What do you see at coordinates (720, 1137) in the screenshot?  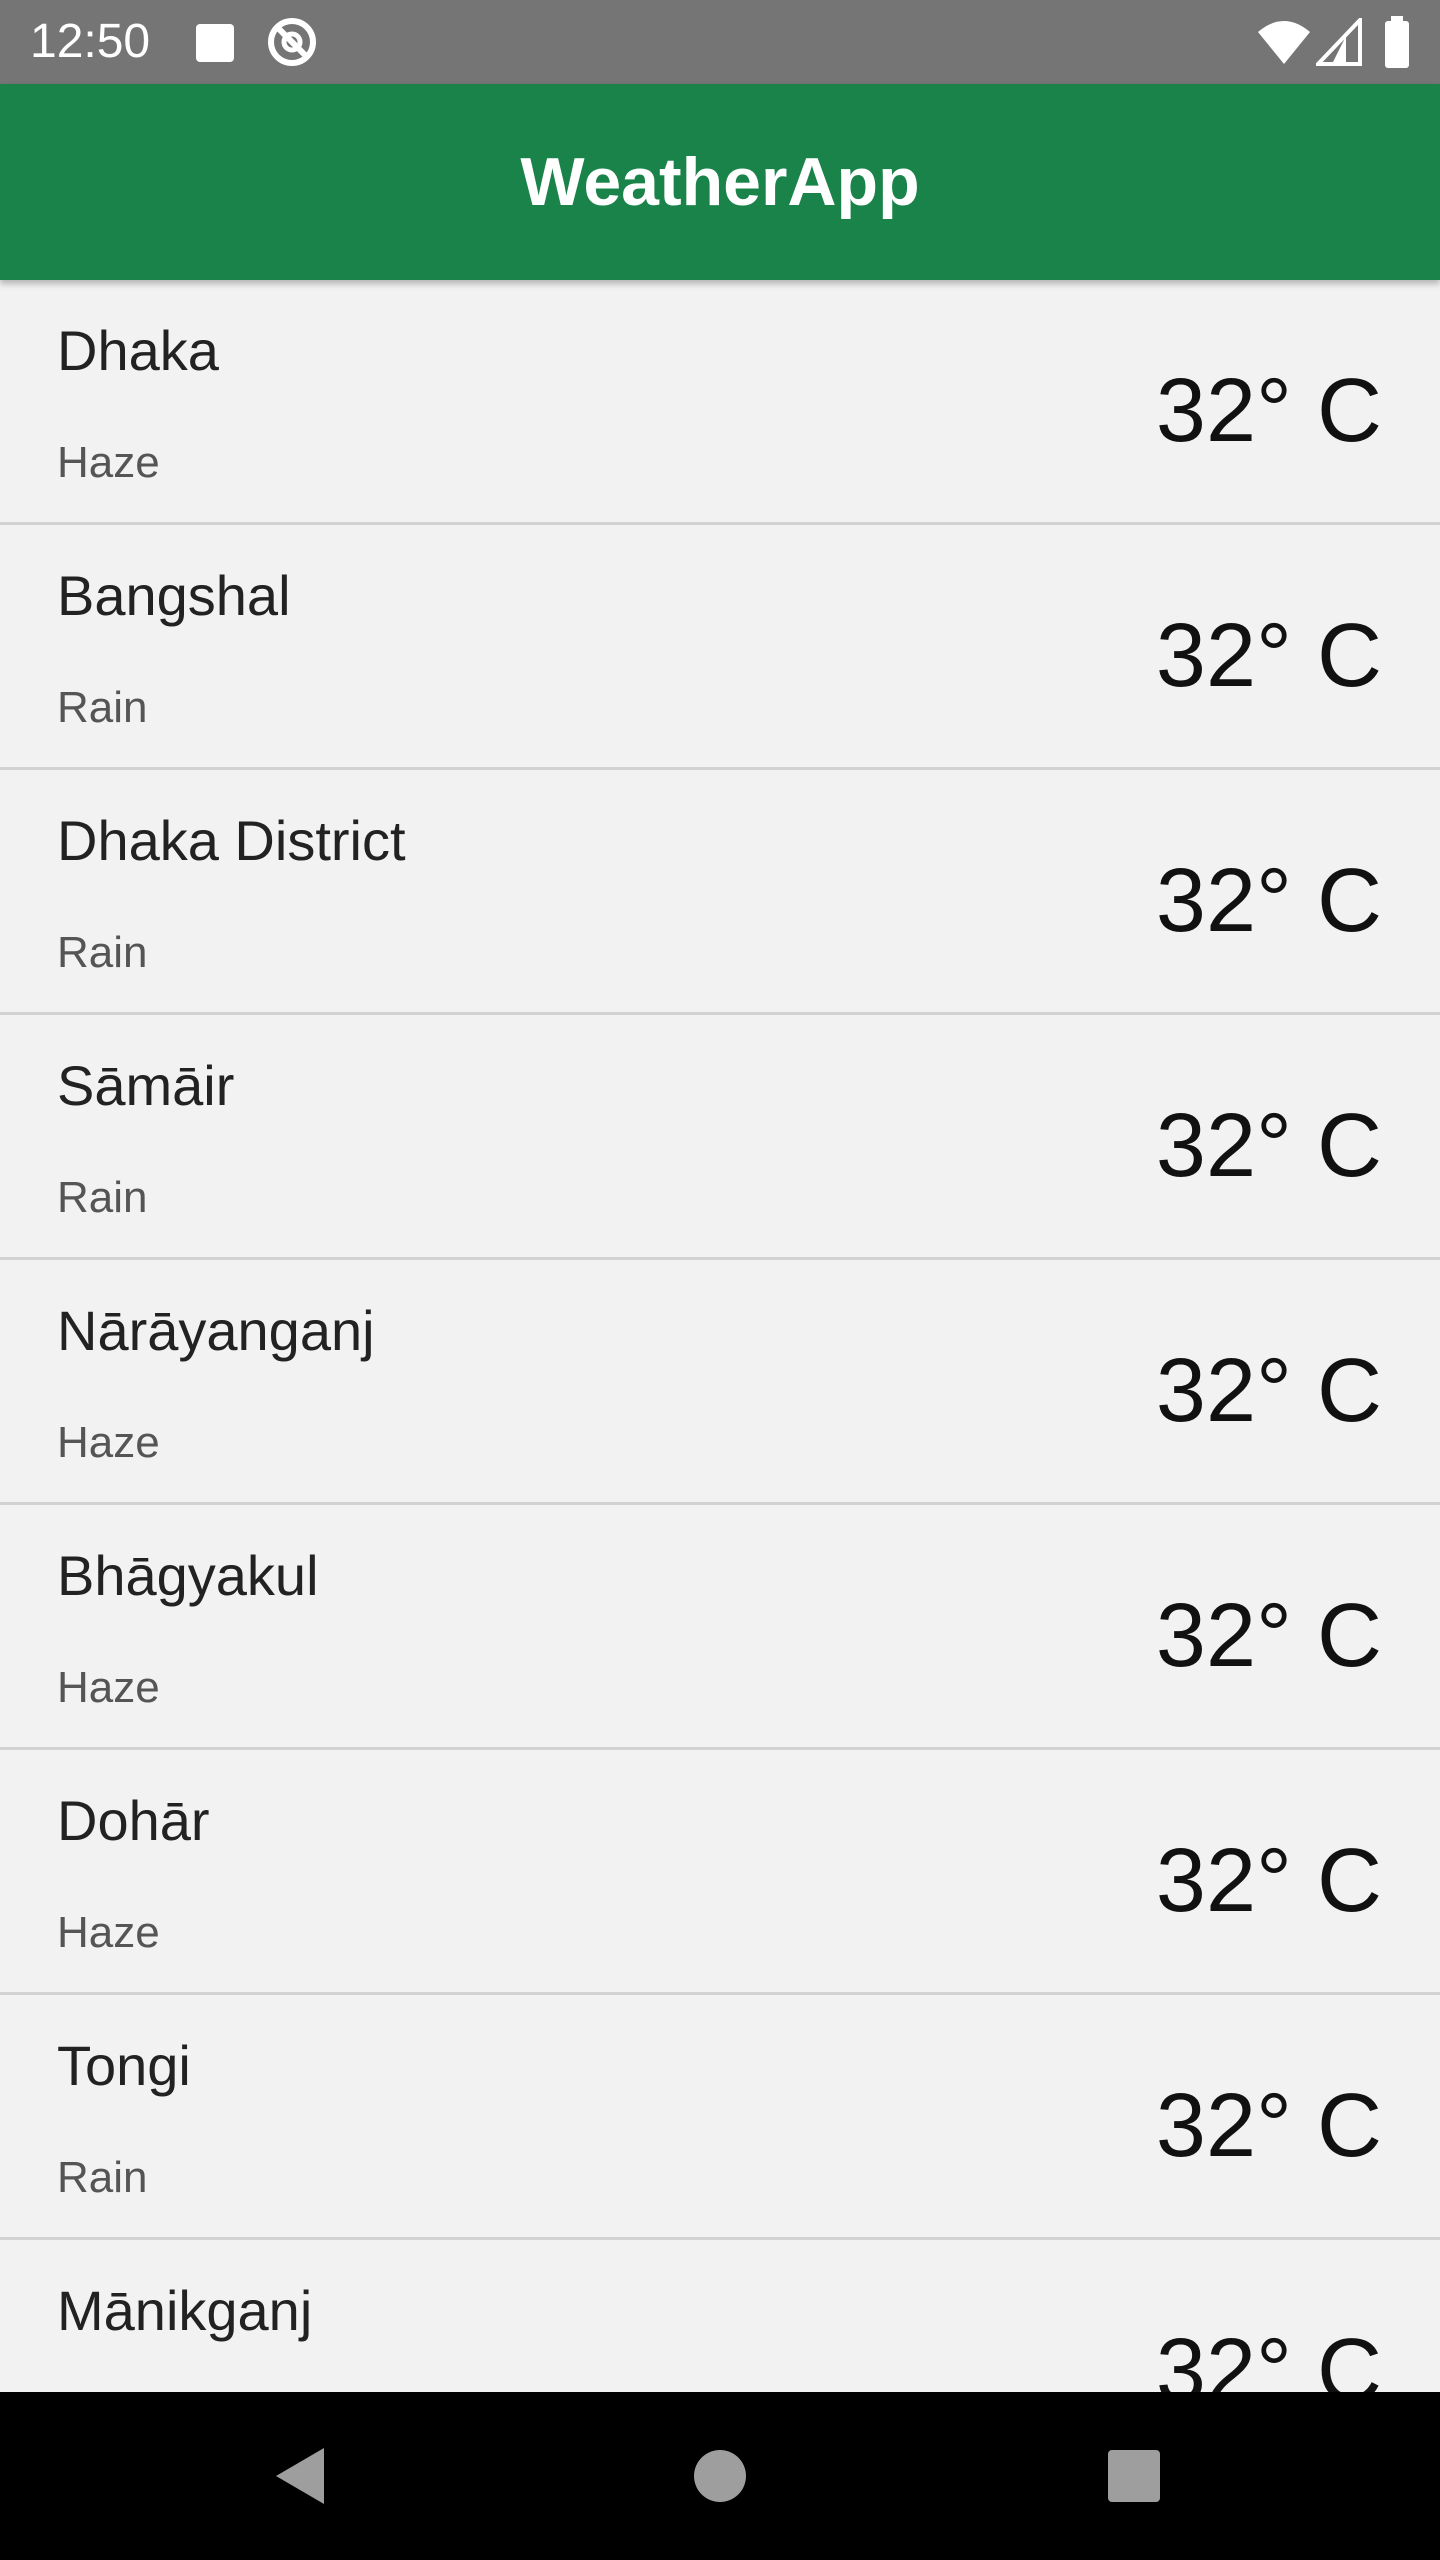 I see `city-list-item: Sāmāir Rain 32° C` at bounding box center [720, 1137].